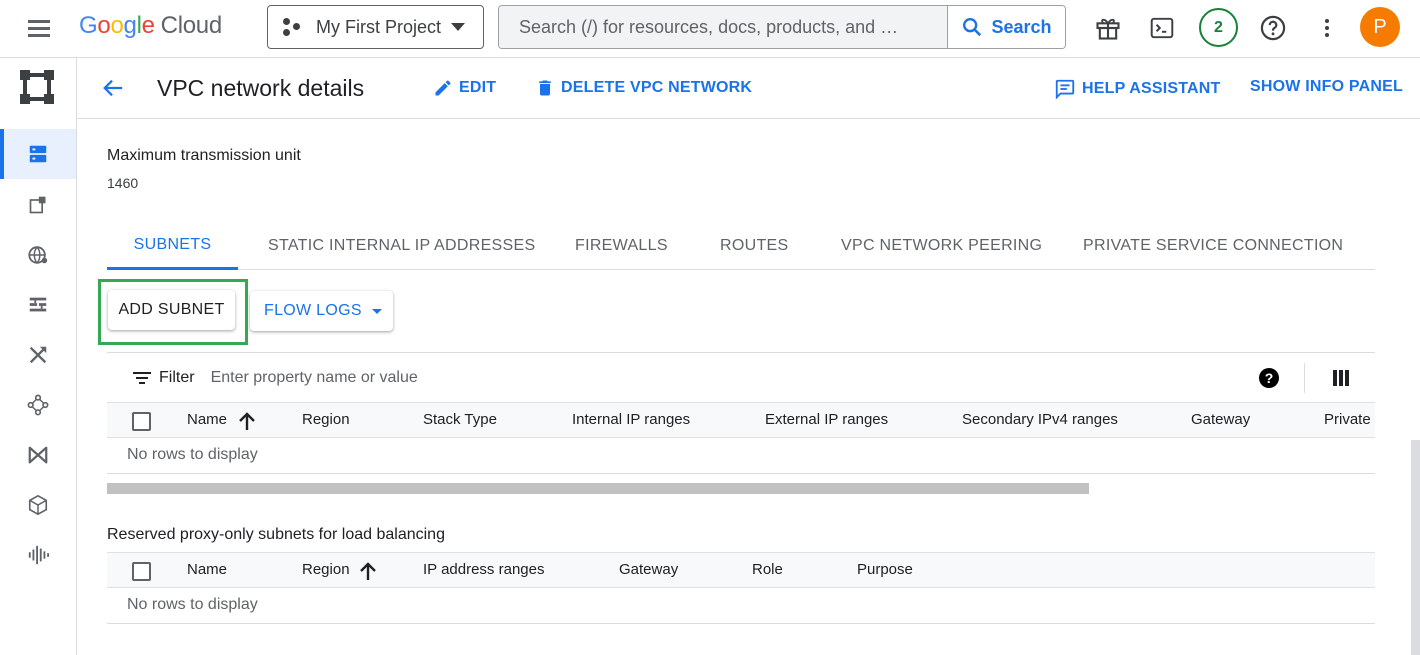  Describe the element at coordinates (545, 88) in the screenshot. I see `delete-icon` at that location.